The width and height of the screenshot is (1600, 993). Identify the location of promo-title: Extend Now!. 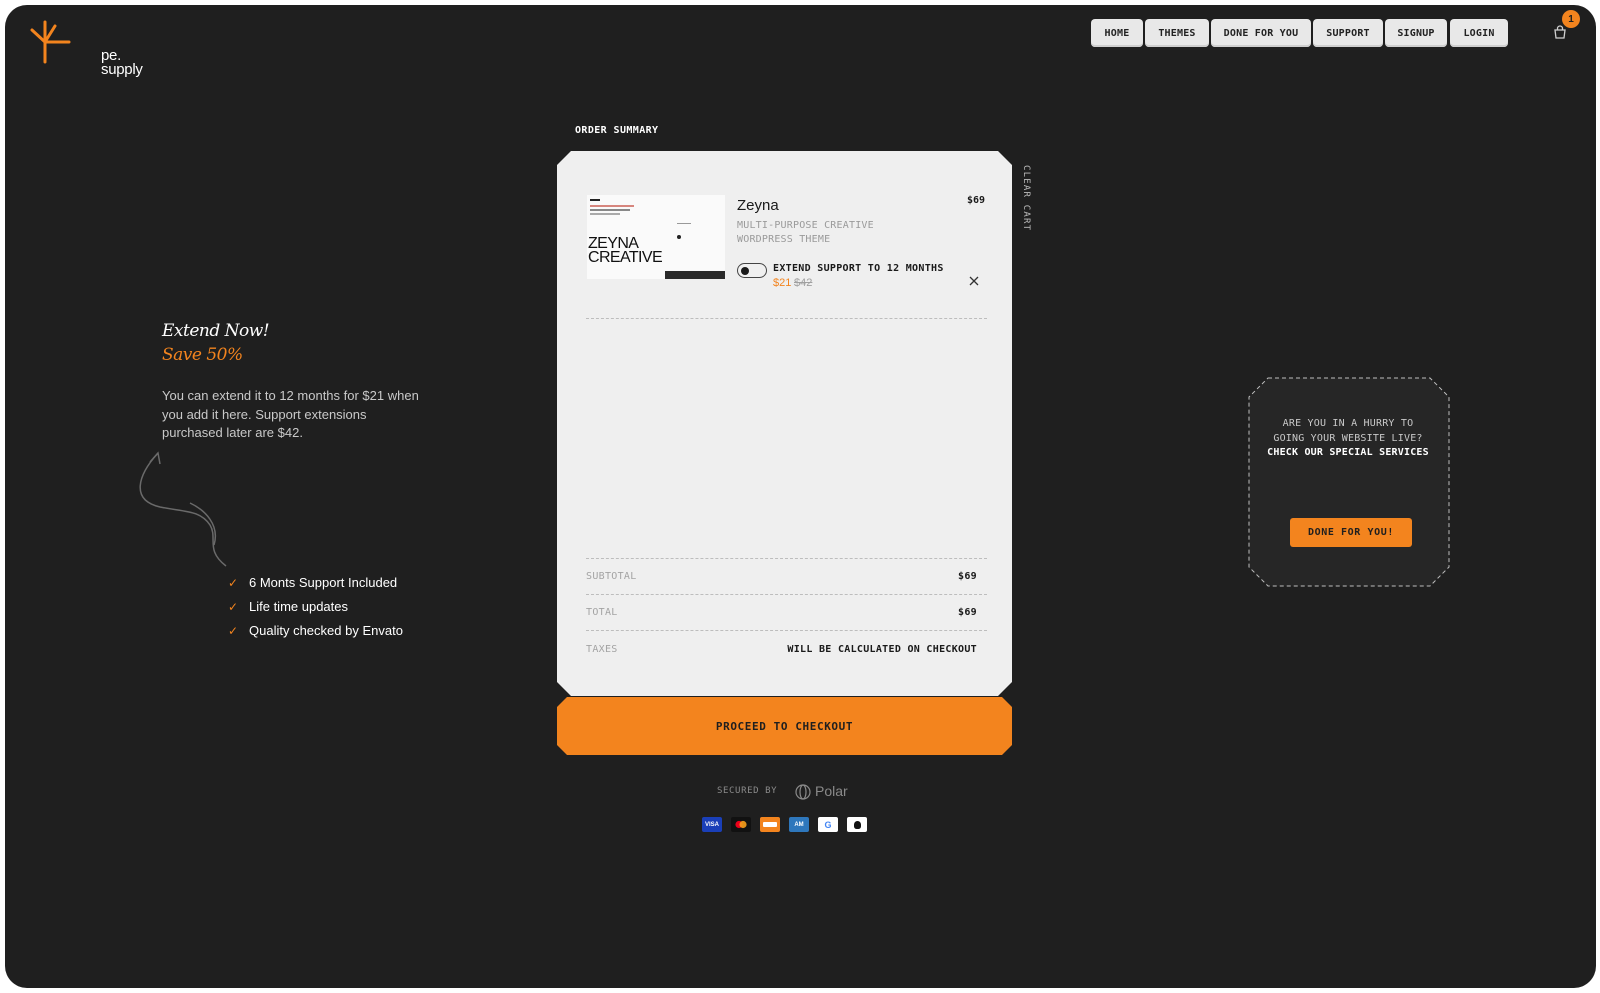
(216, 331).